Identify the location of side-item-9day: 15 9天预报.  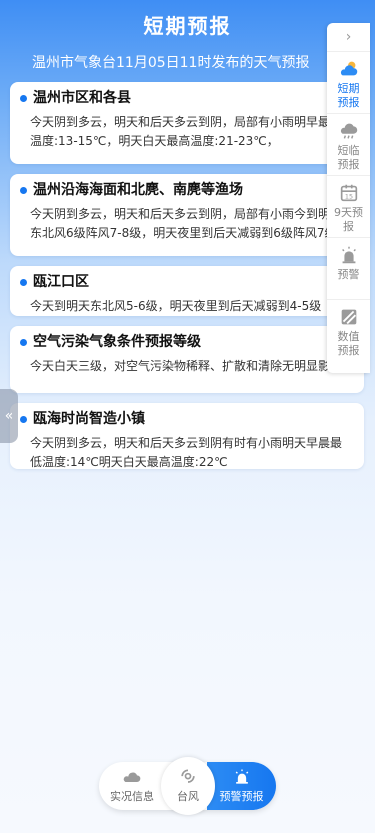
(348, 206).